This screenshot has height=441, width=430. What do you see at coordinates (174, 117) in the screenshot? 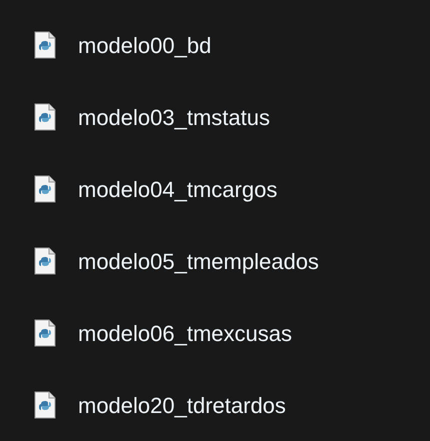
I see `file-name: modelo03_tmstatus` at bounding box center [174, 117].